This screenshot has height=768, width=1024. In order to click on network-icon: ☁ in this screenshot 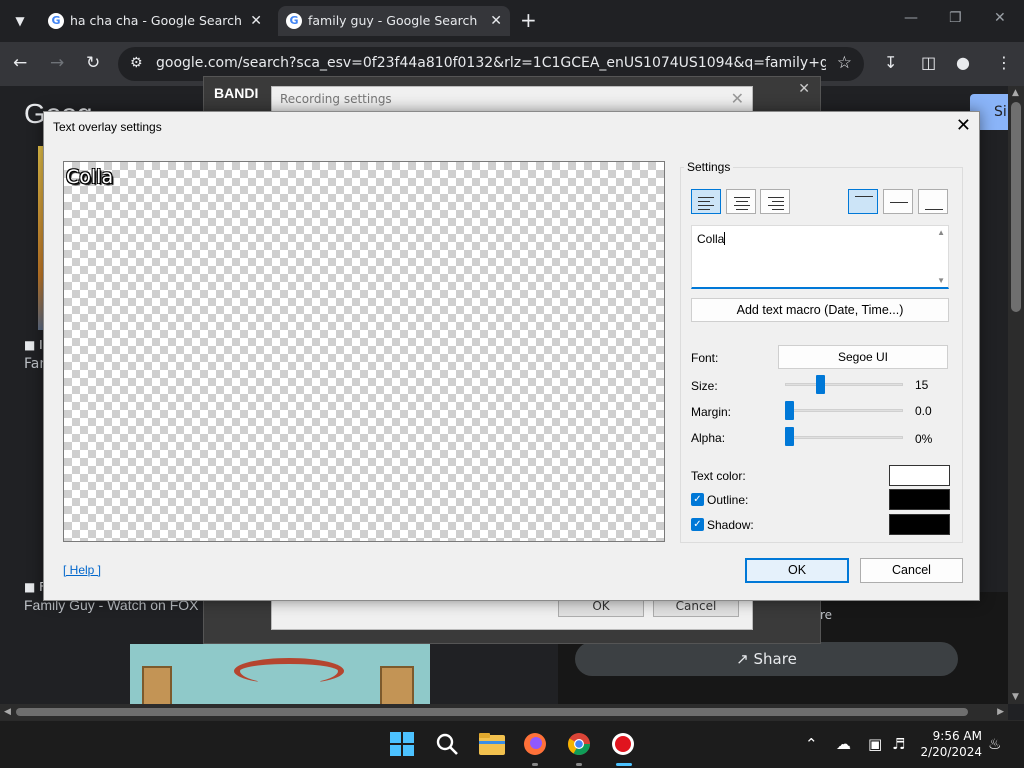, I will do `click(843, 744)`.